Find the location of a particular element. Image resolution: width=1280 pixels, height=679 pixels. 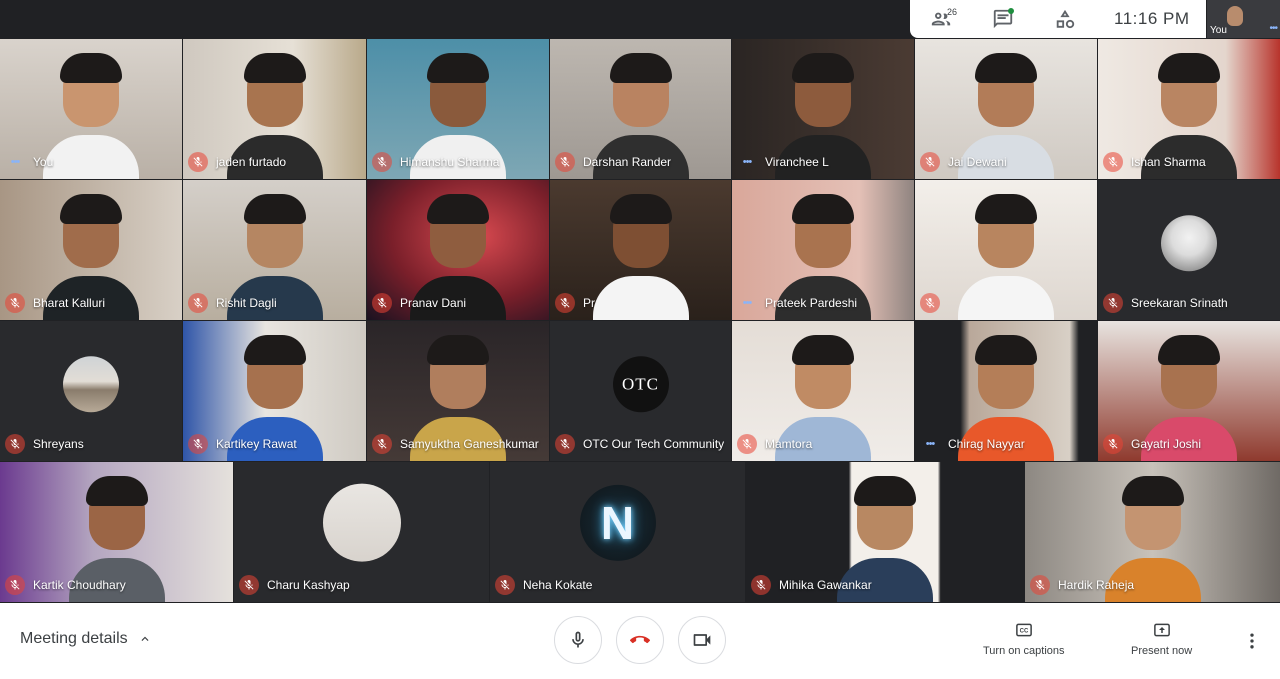

participant-tile: Pr is located at coordinates (640, 250).